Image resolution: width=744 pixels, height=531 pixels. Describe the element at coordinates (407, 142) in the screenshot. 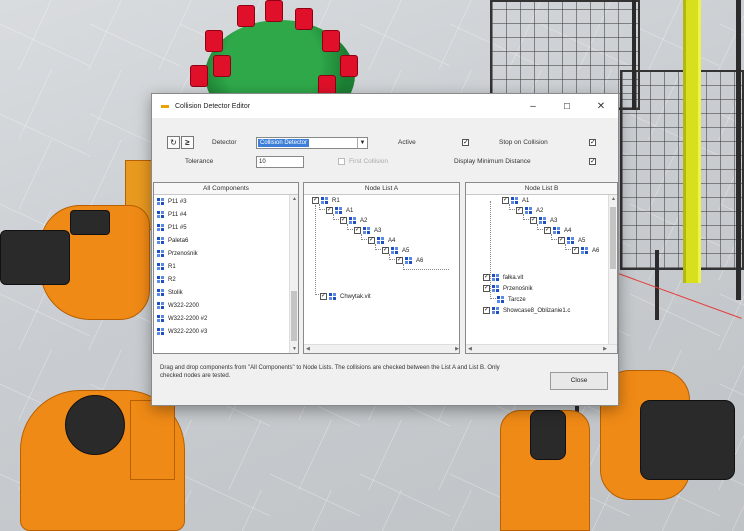

I see `active-label: Active` at that location.